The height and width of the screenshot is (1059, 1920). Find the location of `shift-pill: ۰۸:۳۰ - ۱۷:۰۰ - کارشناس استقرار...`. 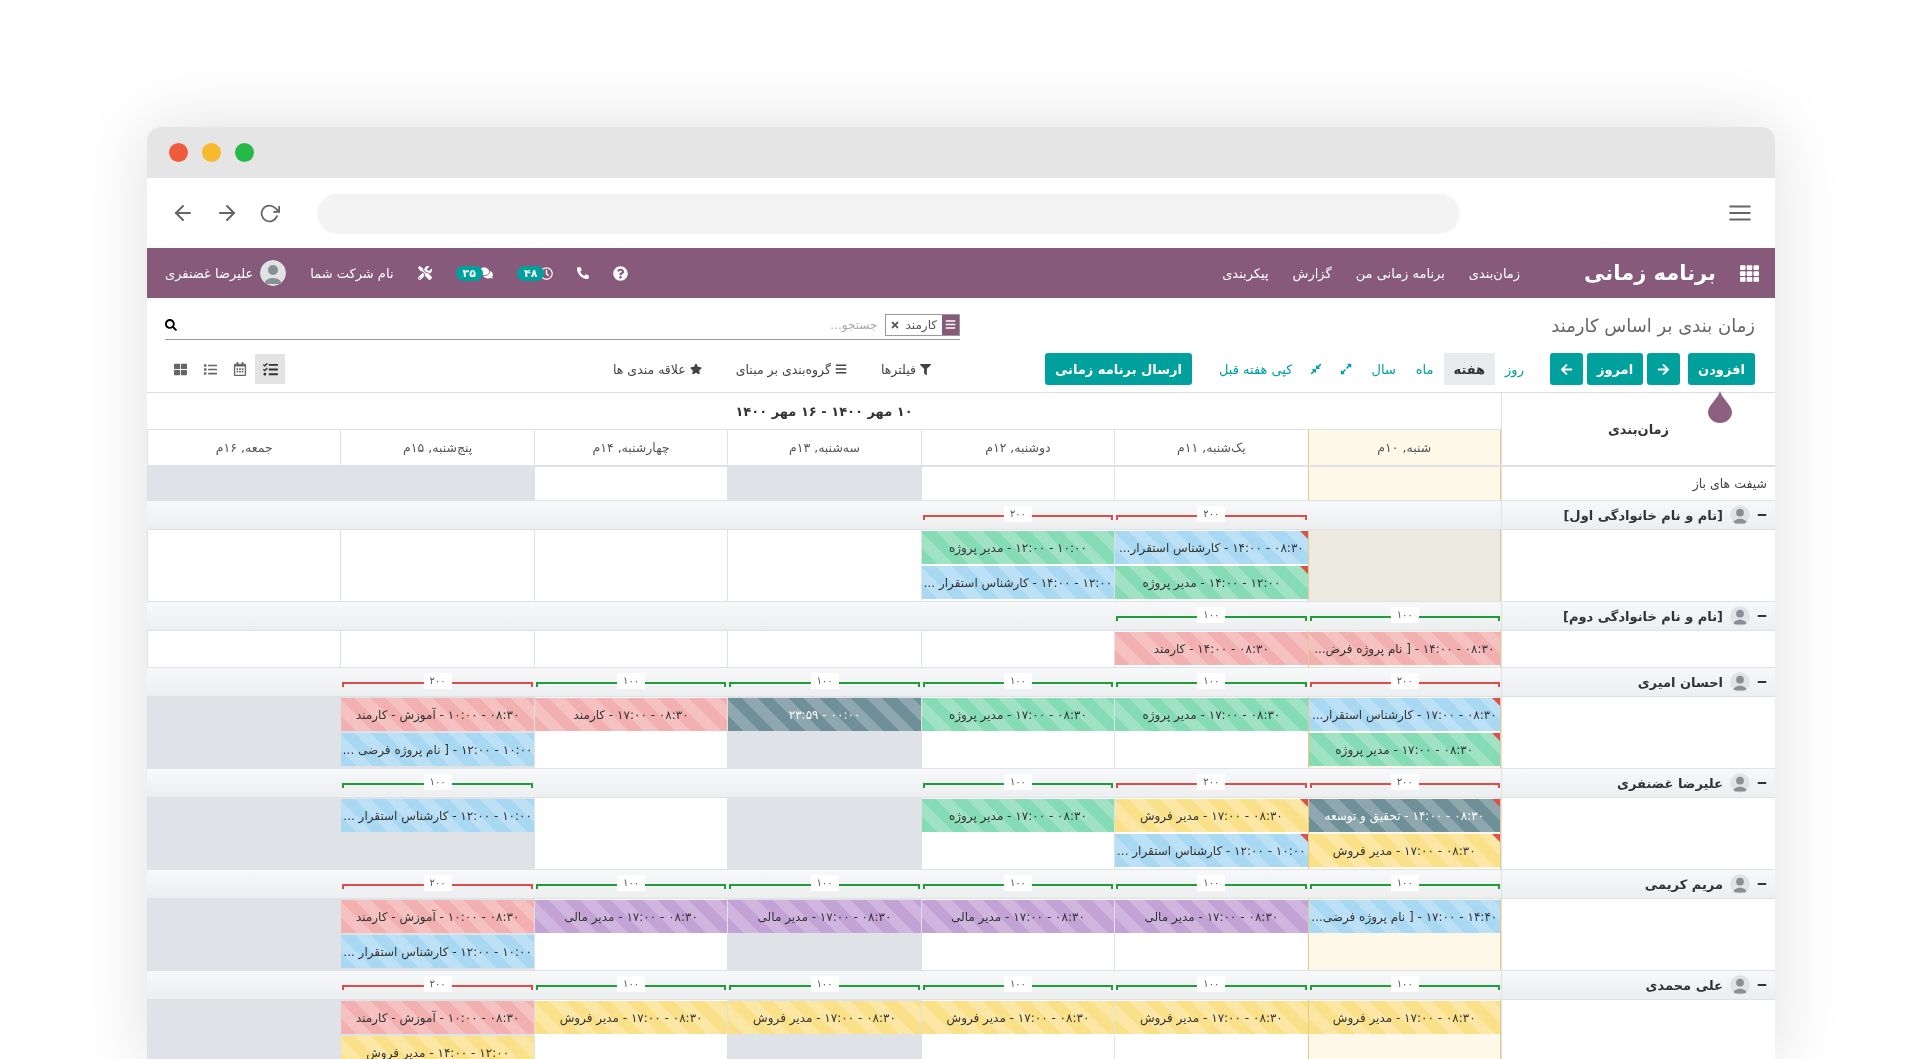

shift-pill: ۰۸:۳۰ - ۱۷:۰۰ - کارشناس استقرار... is located at coordinates (1404, 714).